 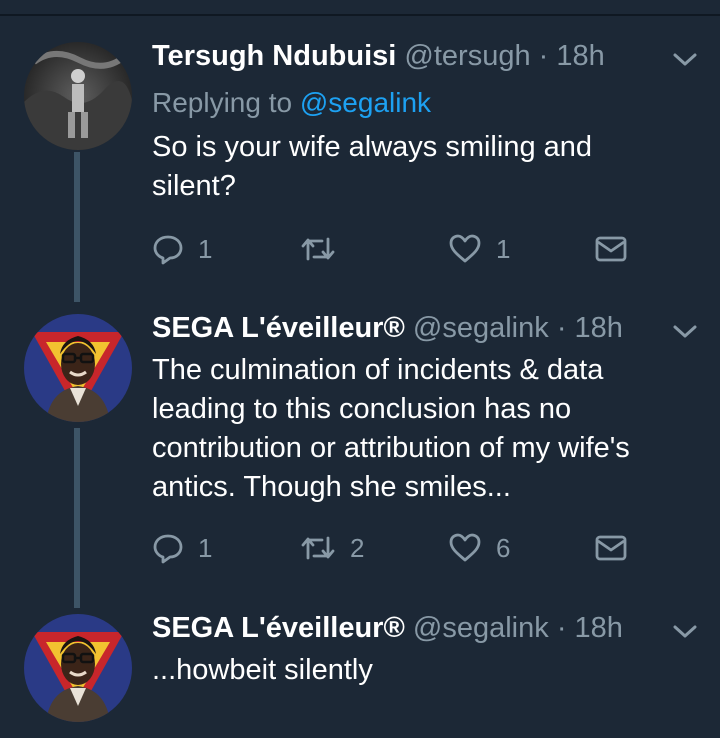 I want to click on replying-handle-link: @segalink, so click(x=365, y=102).